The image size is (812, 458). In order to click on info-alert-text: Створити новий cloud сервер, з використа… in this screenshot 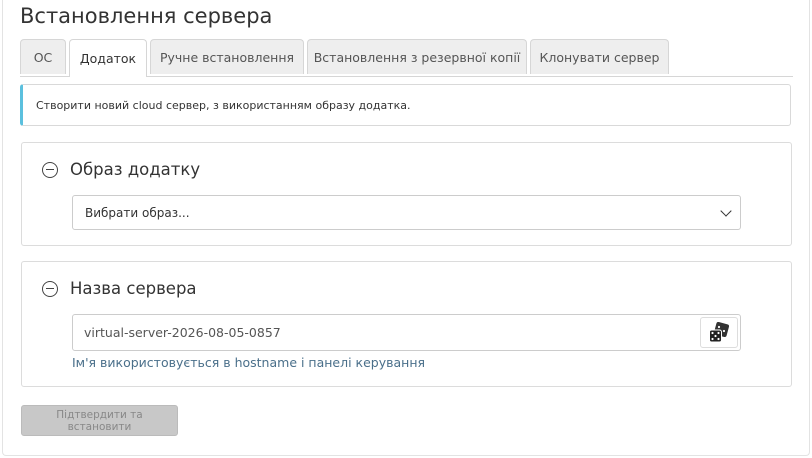, I will do `click(223, 105)`.